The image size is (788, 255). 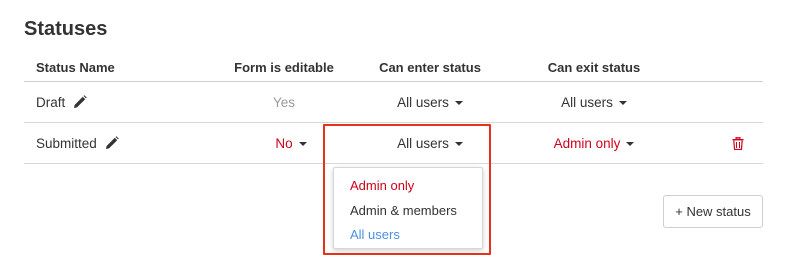 I want to click on column-header-can-enter: Can enter status, so click(x=430, y=67).